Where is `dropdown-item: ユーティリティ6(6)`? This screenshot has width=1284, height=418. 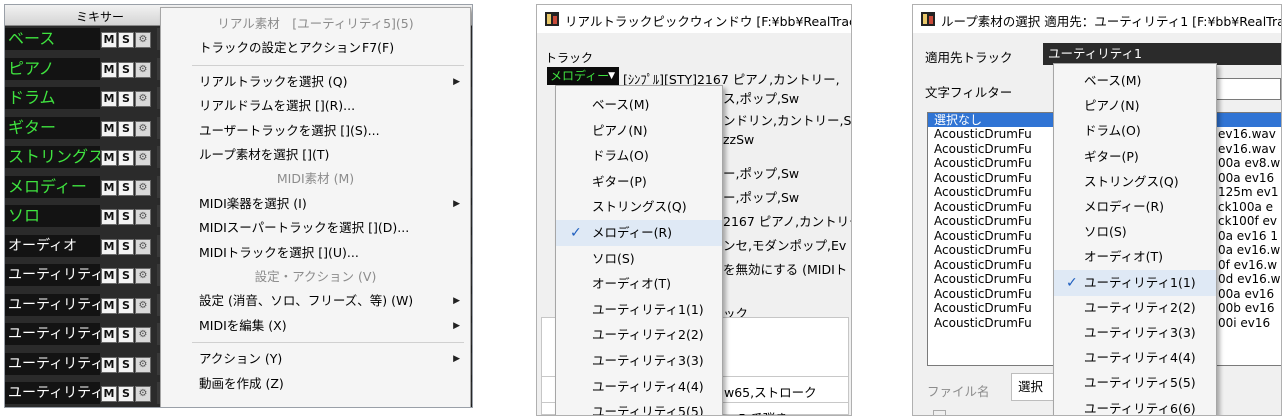
dropdown-item: ユーティリティ6(6) is located at coordinates (1135, 405).